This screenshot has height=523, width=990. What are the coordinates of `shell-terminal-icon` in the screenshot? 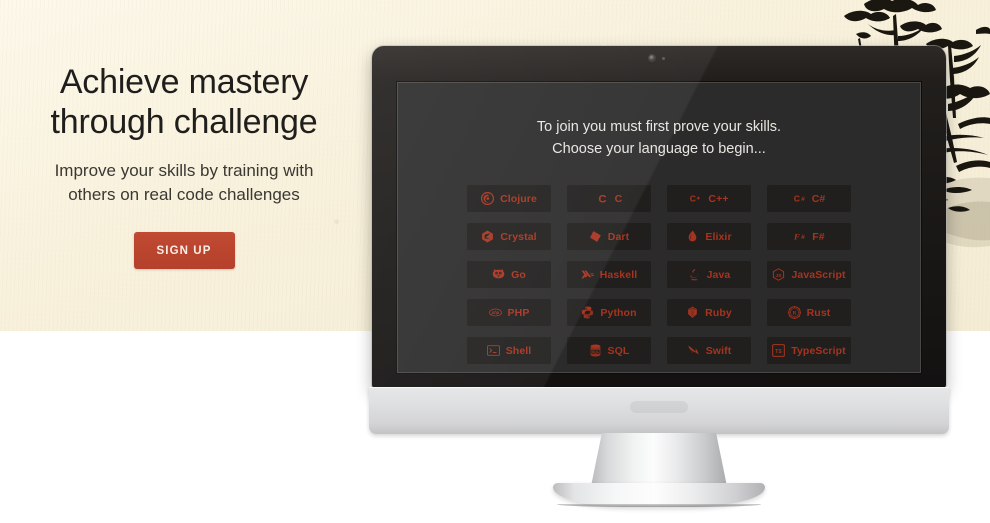 It's located at (493, 350).